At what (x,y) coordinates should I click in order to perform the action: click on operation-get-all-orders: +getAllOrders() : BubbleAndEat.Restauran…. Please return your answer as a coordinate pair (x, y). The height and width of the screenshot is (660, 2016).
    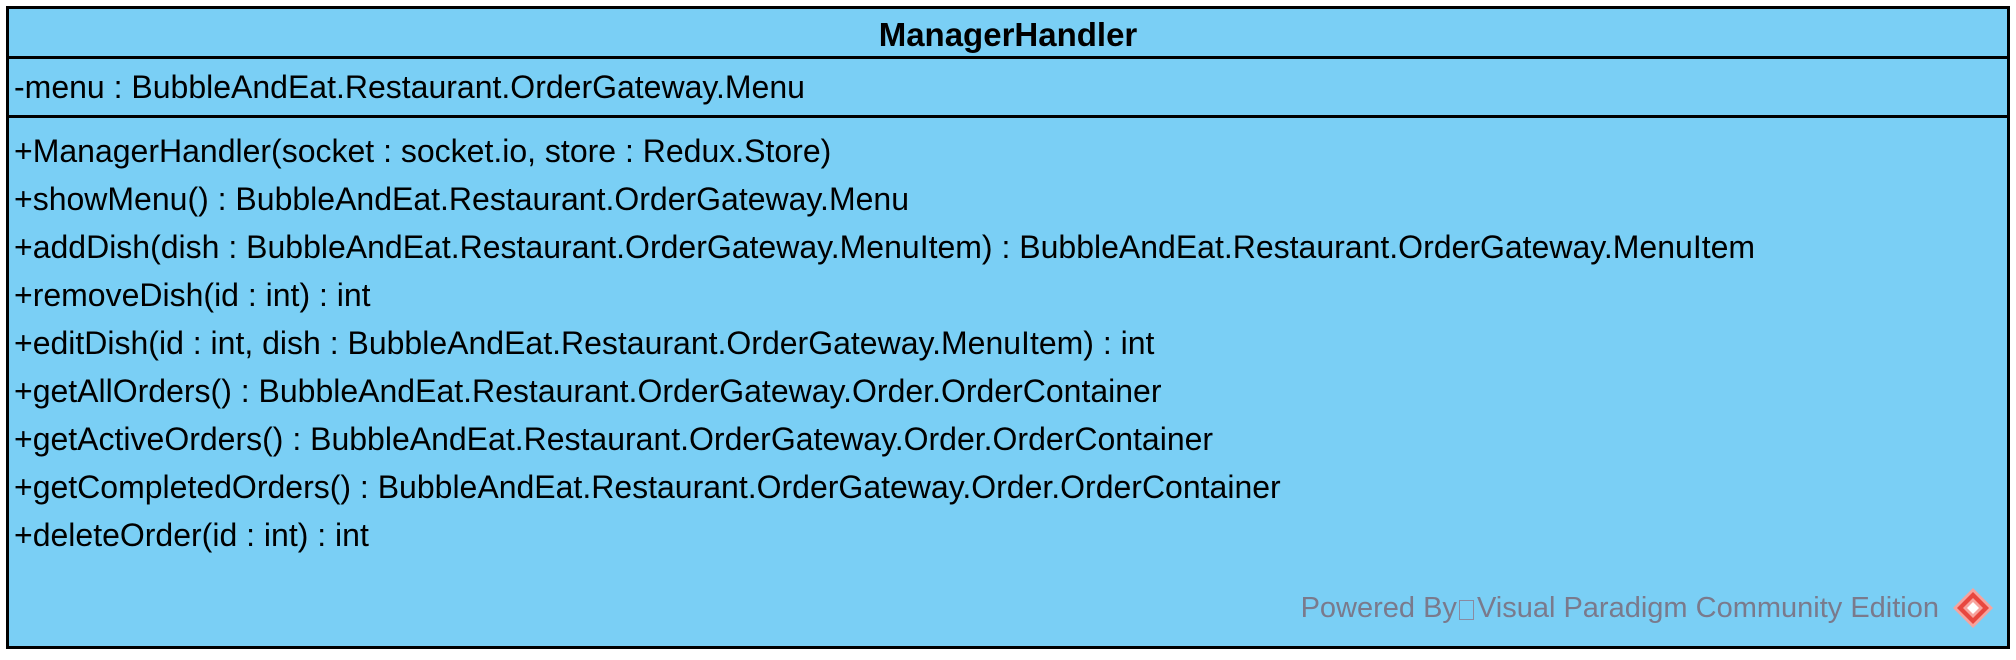
    Looking at the image, I should click on (588, 391).